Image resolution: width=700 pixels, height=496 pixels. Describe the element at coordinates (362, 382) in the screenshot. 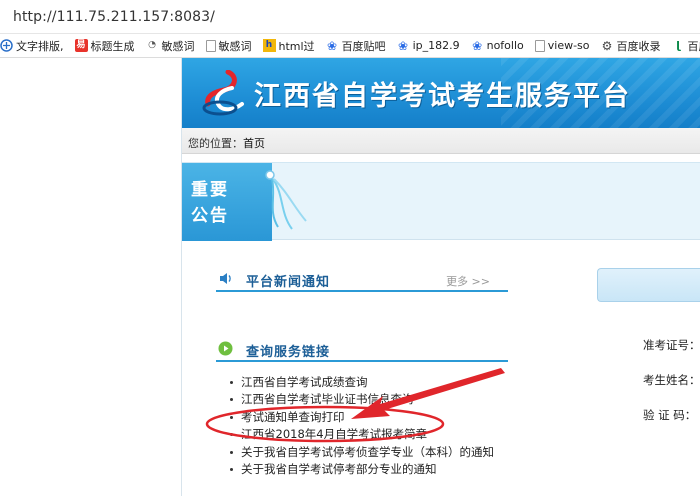

I see `query-link-0: 江西省自学考试成绩查询` at that location.